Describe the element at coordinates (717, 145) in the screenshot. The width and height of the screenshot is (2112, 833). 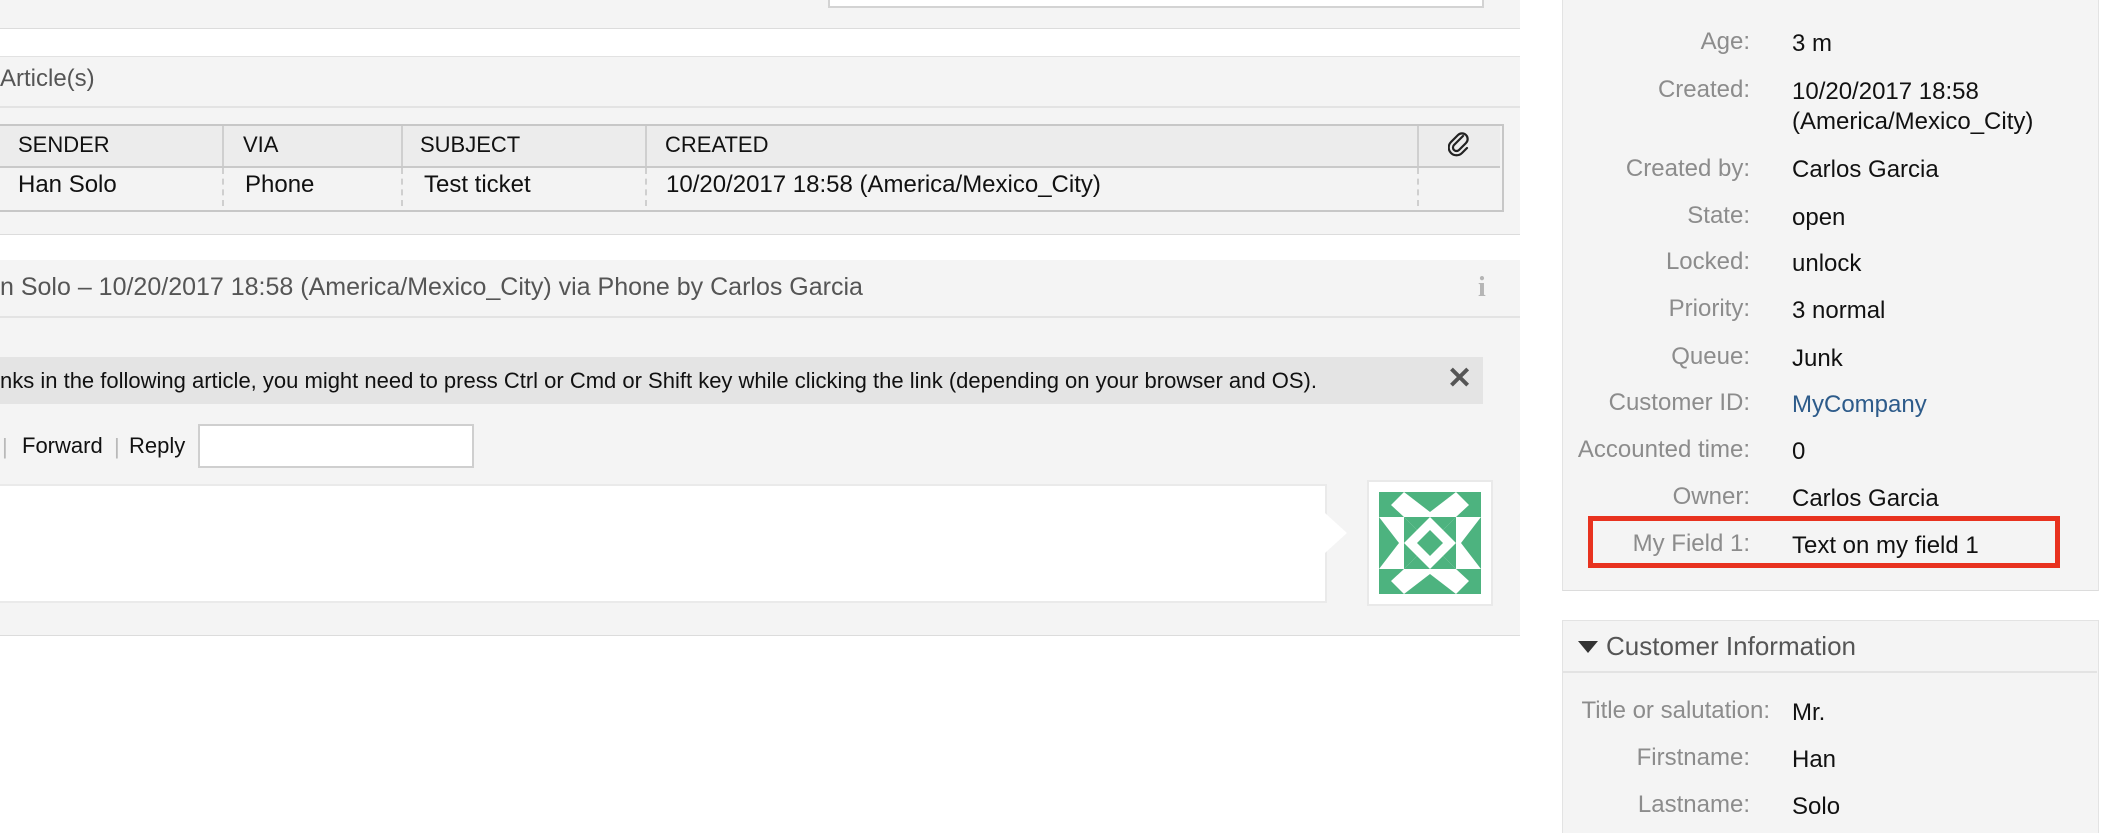
I see `column-header-created: CREATED` at that location.